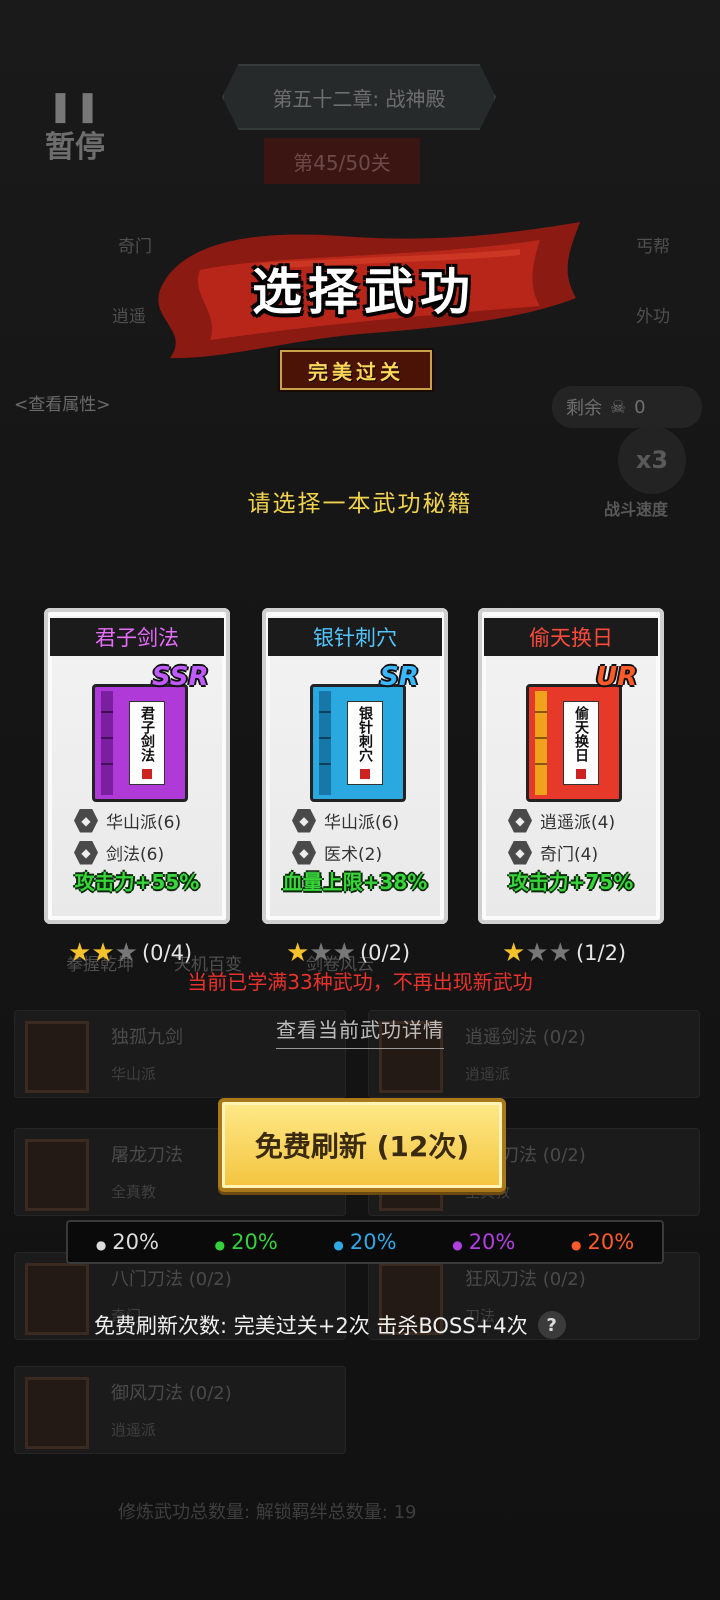  Describe the element at coordinates (147, 1155) in the screenshot. I see `bg-skill-row-name: 屠龙刀法` at that location.